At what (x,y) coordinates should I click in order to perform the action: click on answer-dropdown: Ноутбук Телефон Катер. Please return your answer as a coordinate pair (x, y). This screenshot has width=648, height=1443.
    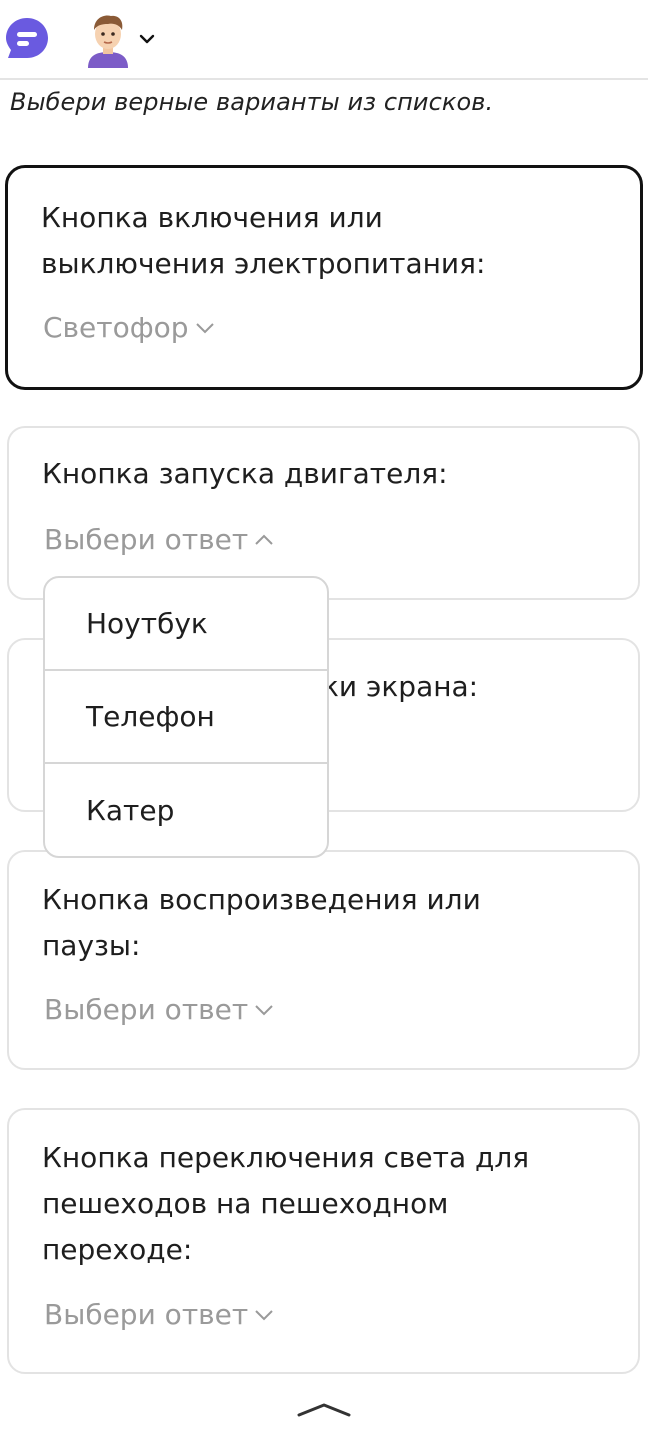
    Looking at the image, I should click on (186, 717).